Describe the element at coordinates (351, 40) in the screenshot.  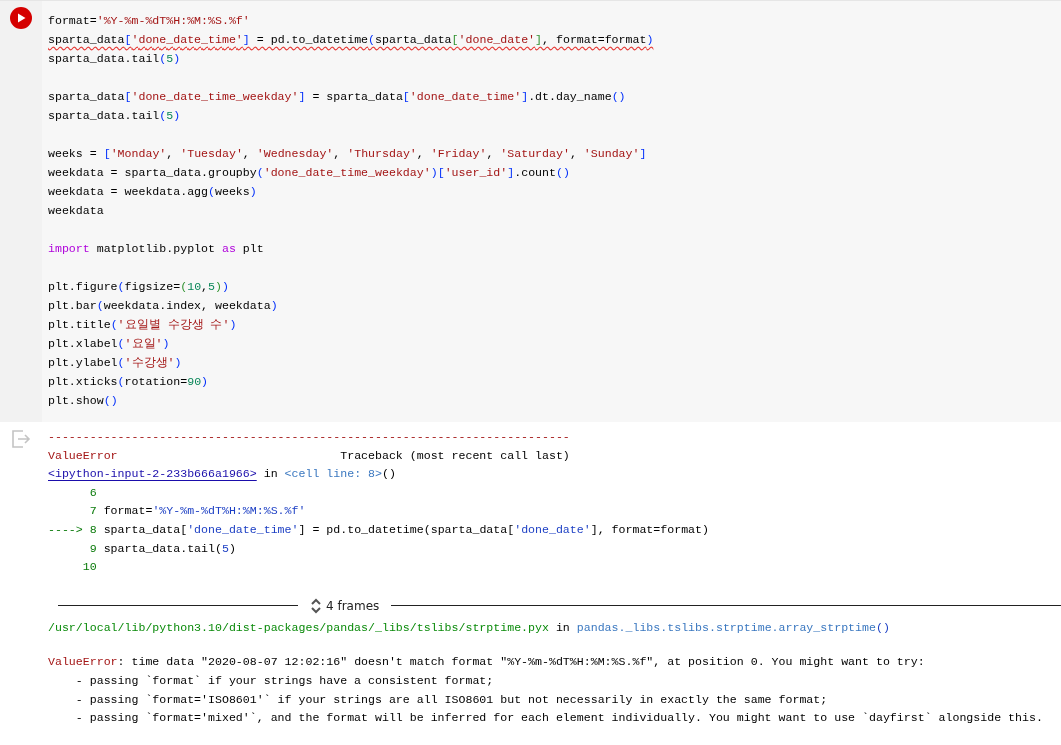
I see `code-line: sparta_data['done_date_time'] = pd.to_datetime(sparta_data['done_date'], format=format)` at that location.